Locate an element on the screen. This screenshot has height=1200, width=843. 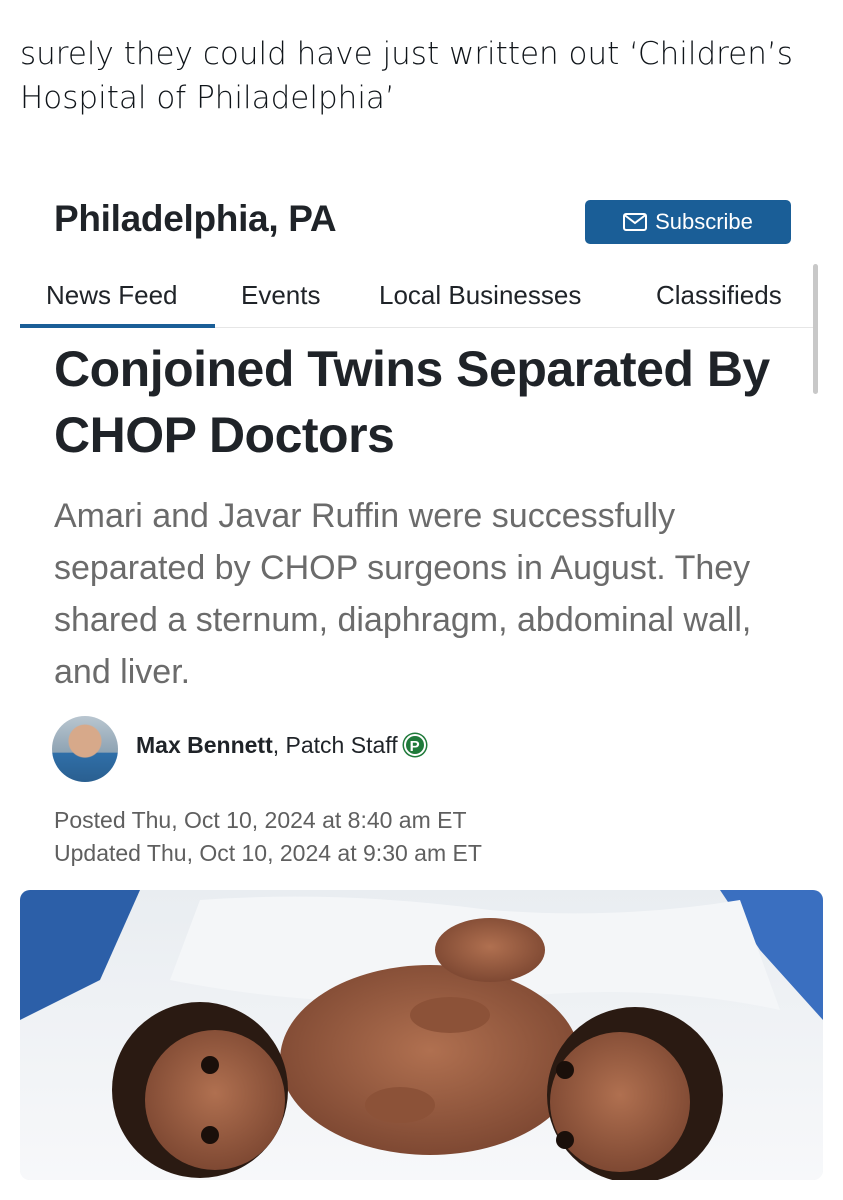
subscribe-button: Subscribe is located at coordinates (688, 222).